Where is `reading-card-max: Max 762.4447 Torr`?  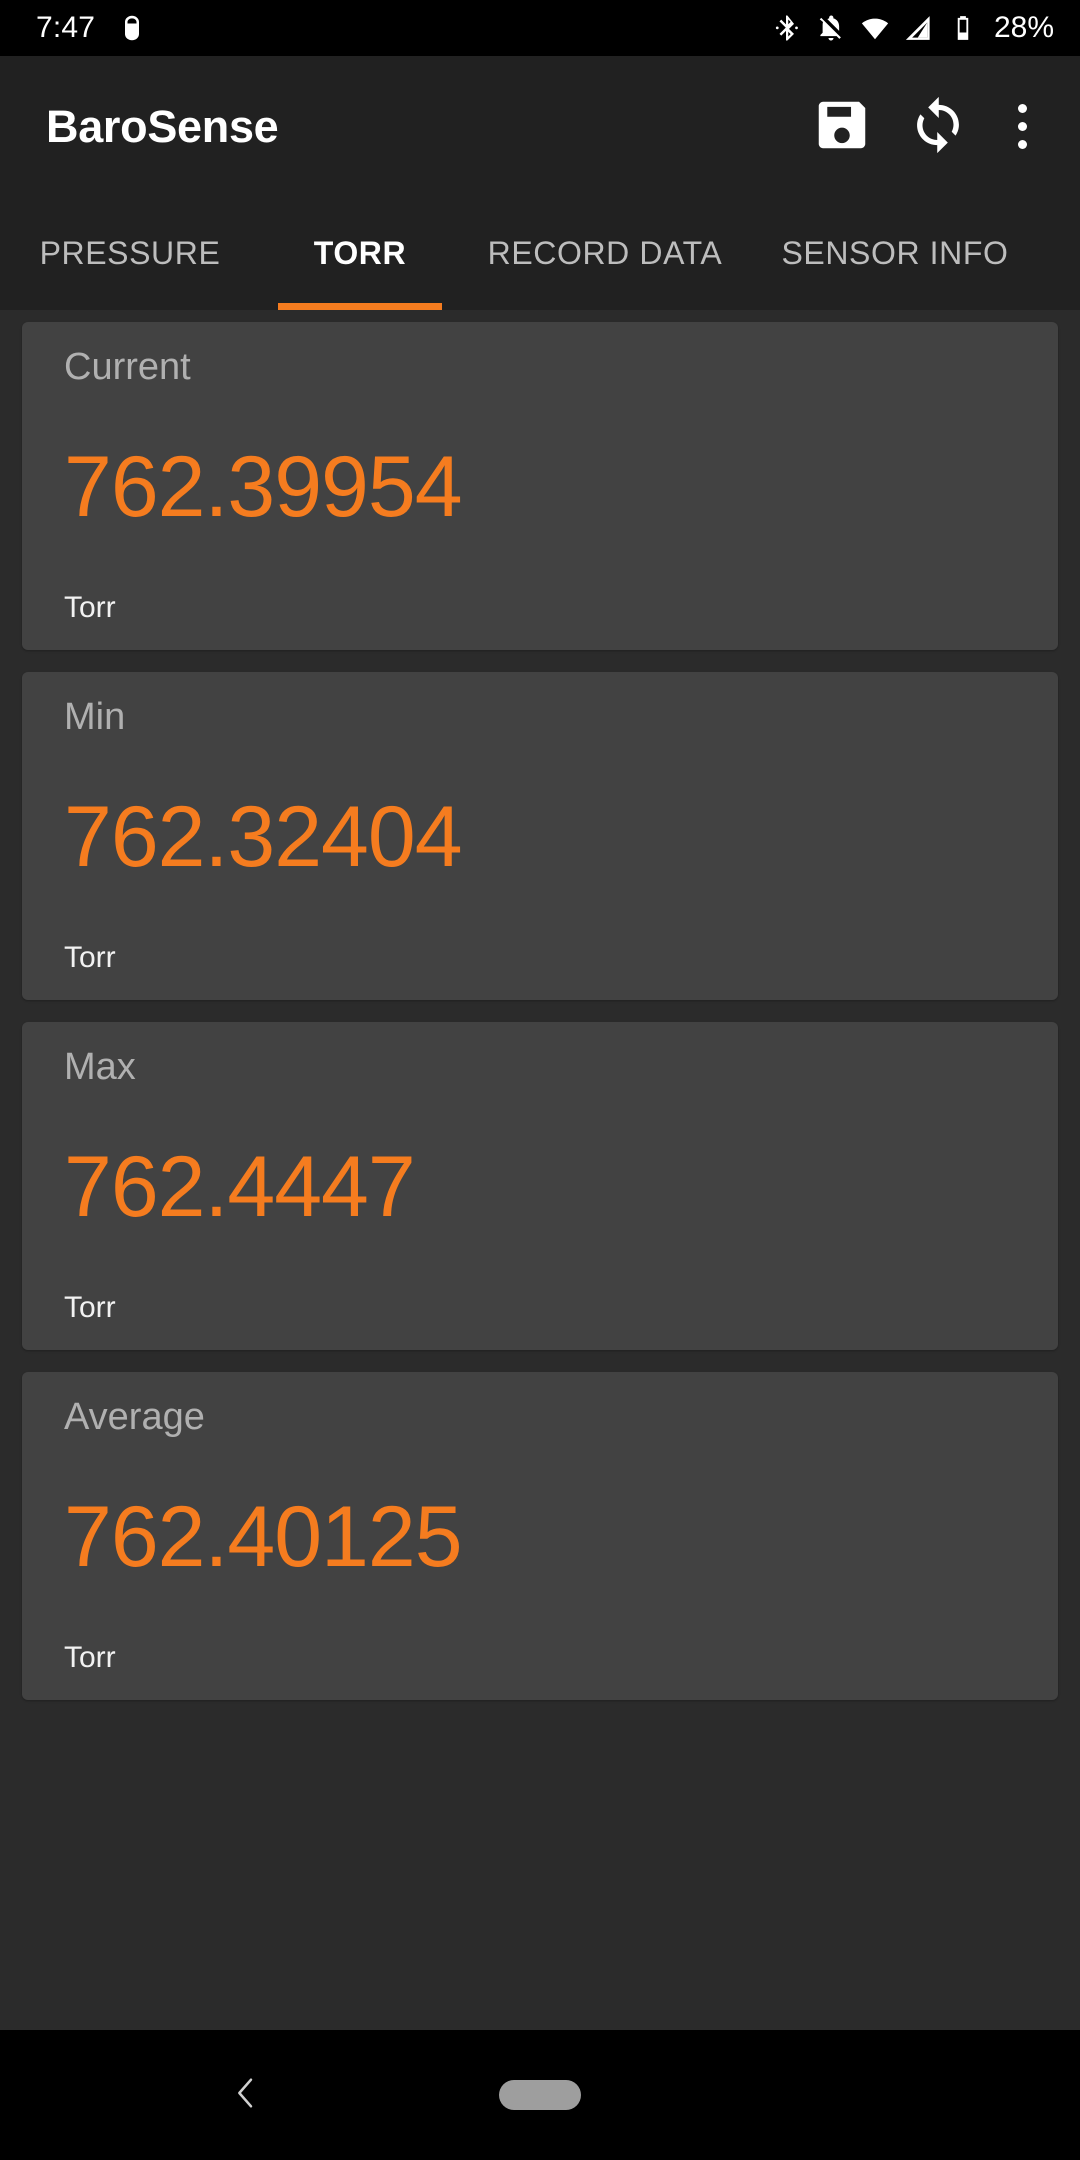 reading-card-max: Max 762.4447 Torr is located at coordinates (540, 1186).